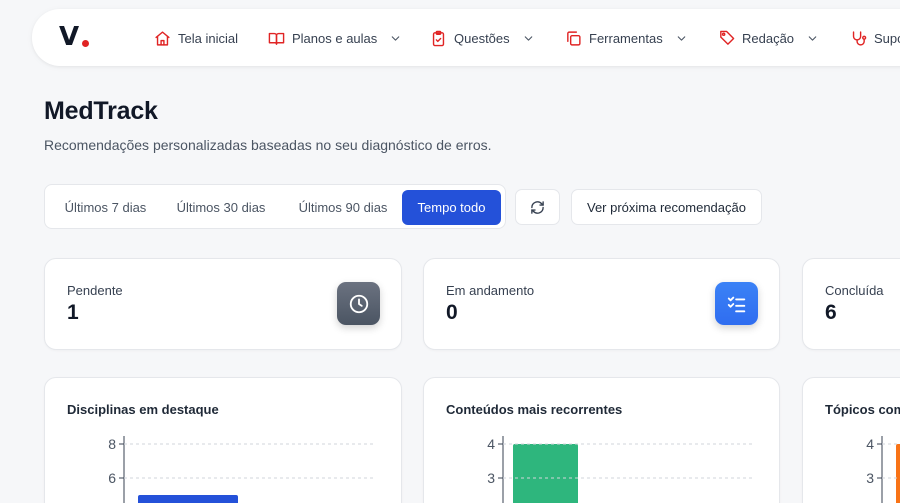  I want to click on refresh-icon, so click(537, 207).